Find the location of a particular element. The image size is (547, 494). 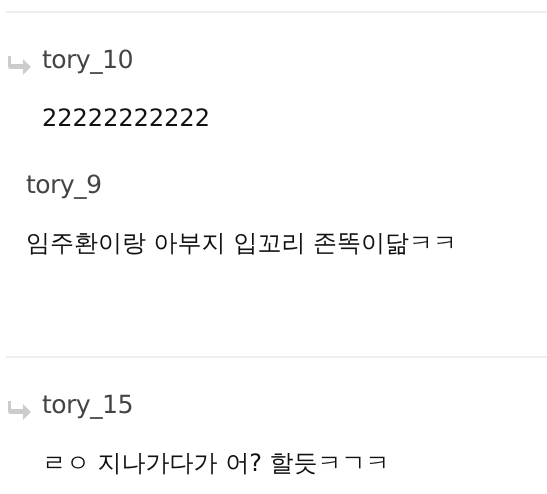

comment-author: tory_15 is located at coordinates (87, 405).